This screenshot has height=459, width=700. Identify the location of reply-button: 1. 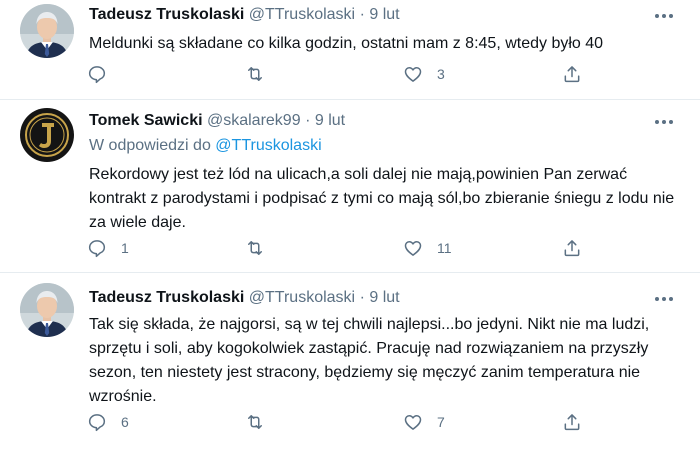
(108, 248).